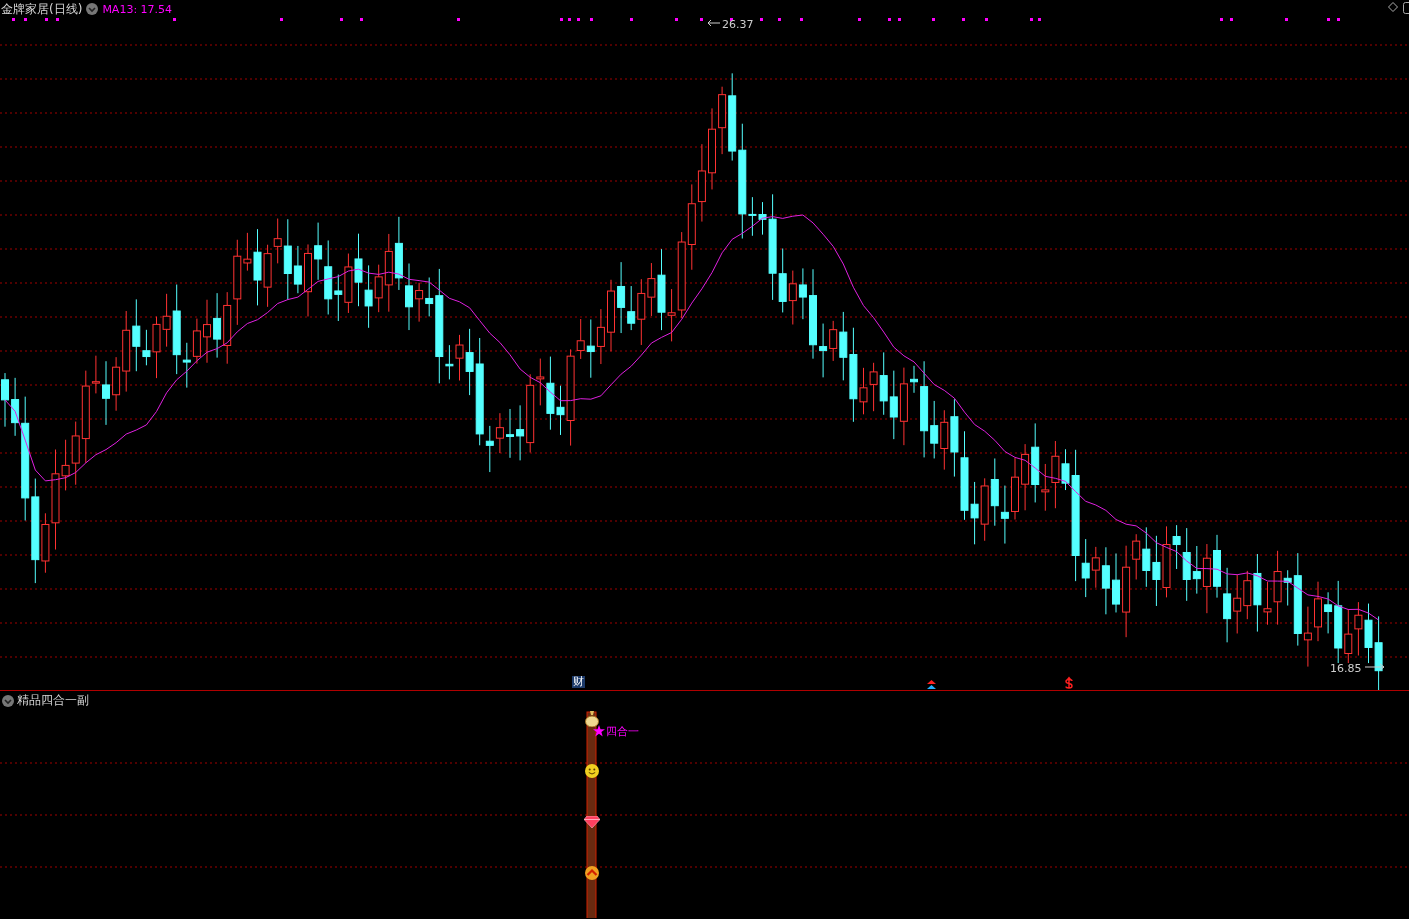  Describe the element at coordinates (592, 719) in the screenshot. I see `money-bag-icon` at that location.